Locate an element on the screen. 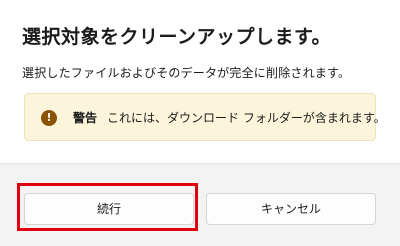 This screenshot has height=246, width=400. continue-button: 続行 is located at coordinates (109, 209).